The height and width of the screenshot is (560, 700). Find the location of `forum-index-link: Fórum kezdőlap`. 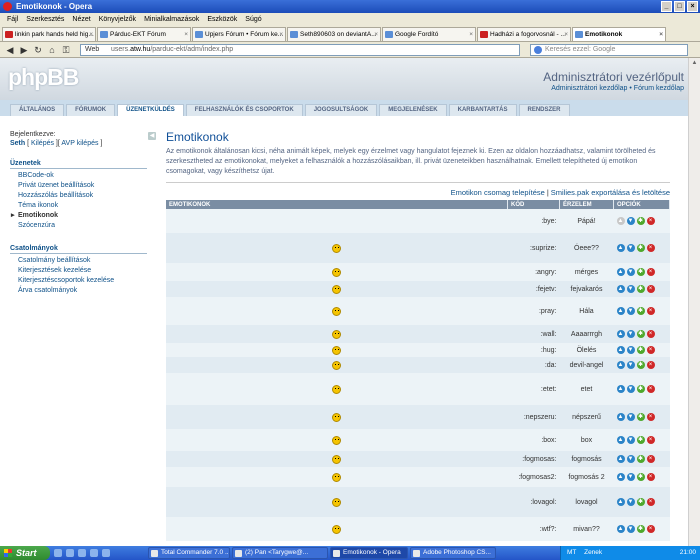

forum-index-link: Fórum kezdőlap is located at coordinates (659, 88).